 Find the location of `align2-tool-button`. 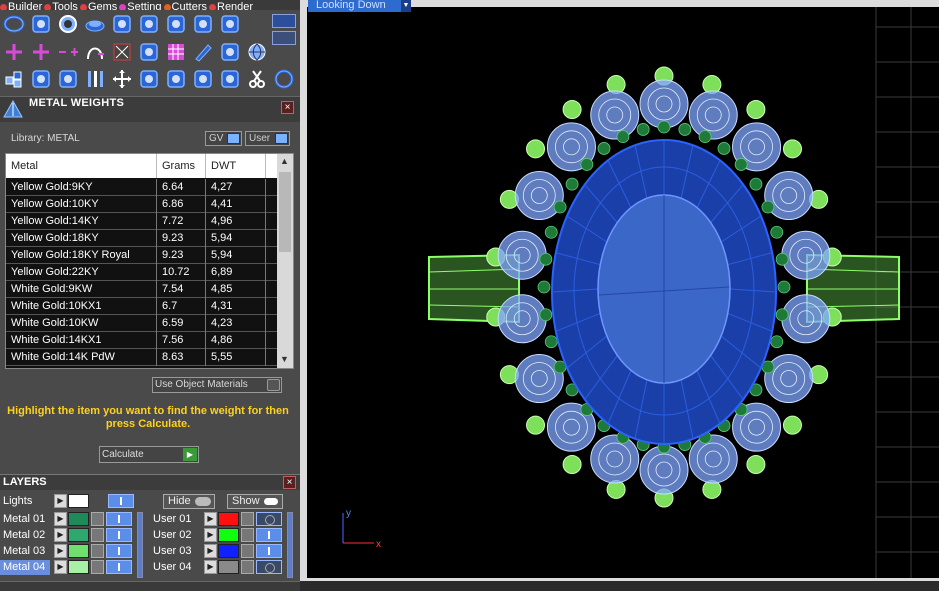

align2-tool-button is located at coordinates (230, 79).